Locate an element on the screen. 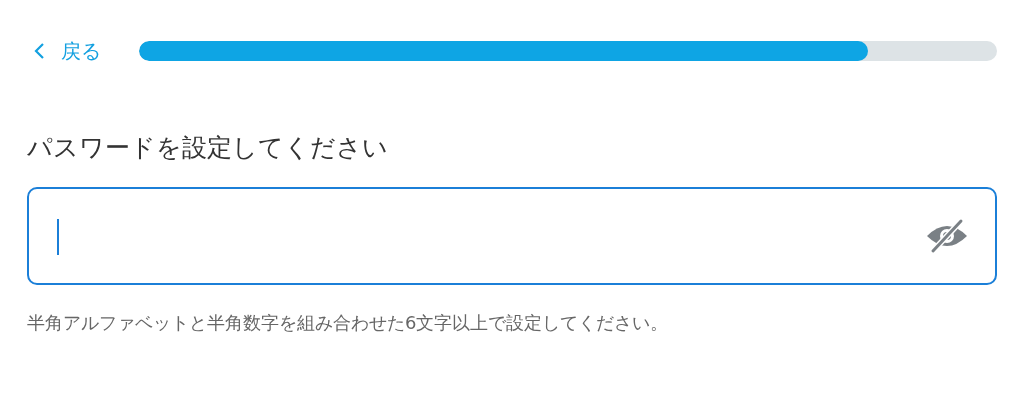 This screenshot has height=416, width=1024. eye-slash-icon is located at coordinates (947, 236).